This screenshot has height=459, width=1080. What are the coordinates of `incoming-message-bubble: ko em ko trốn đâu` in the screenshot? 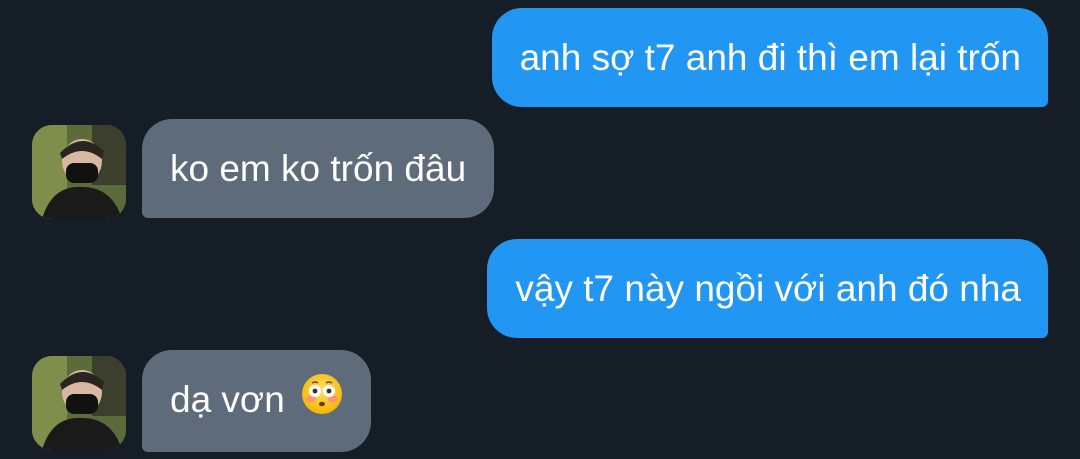 It's located at (318, 168).